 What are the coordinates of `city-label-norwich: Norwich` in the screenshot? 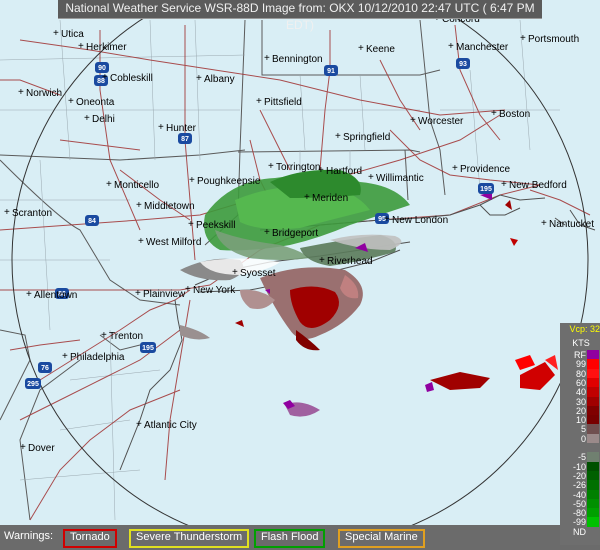 It's located at (44, 93).